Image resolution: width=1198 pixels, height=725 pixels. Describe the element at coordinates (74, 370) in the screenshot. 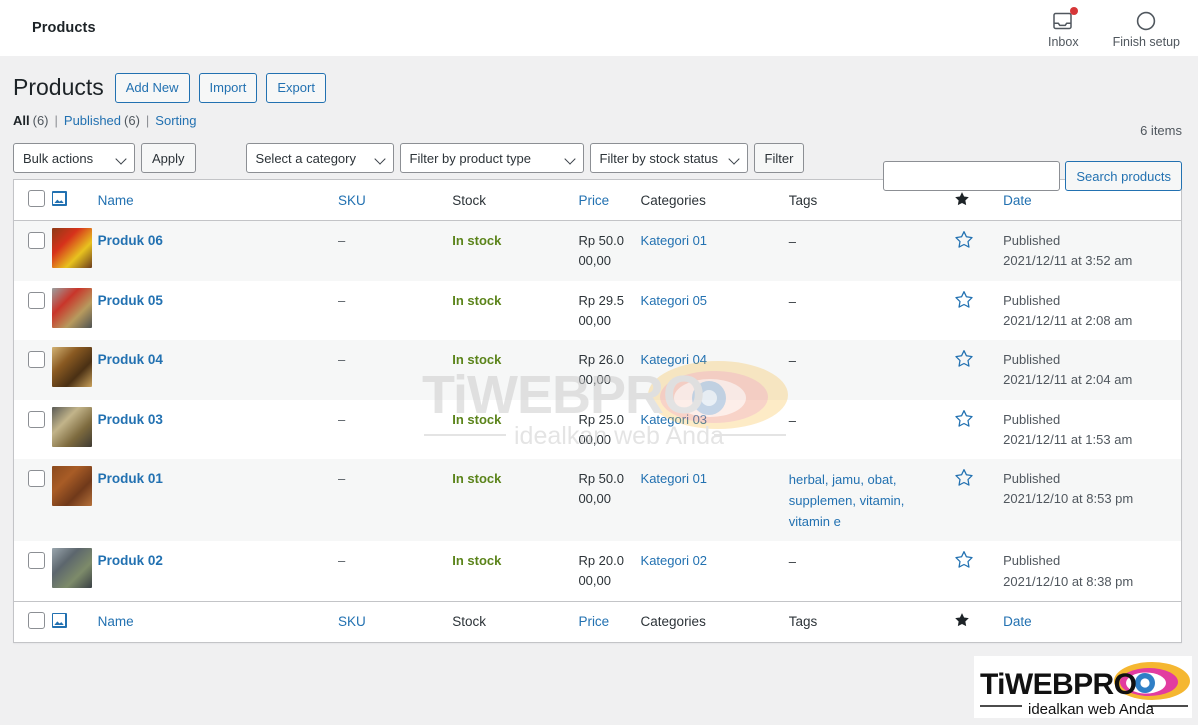

I see `row-thumbnail-cell` at that location.